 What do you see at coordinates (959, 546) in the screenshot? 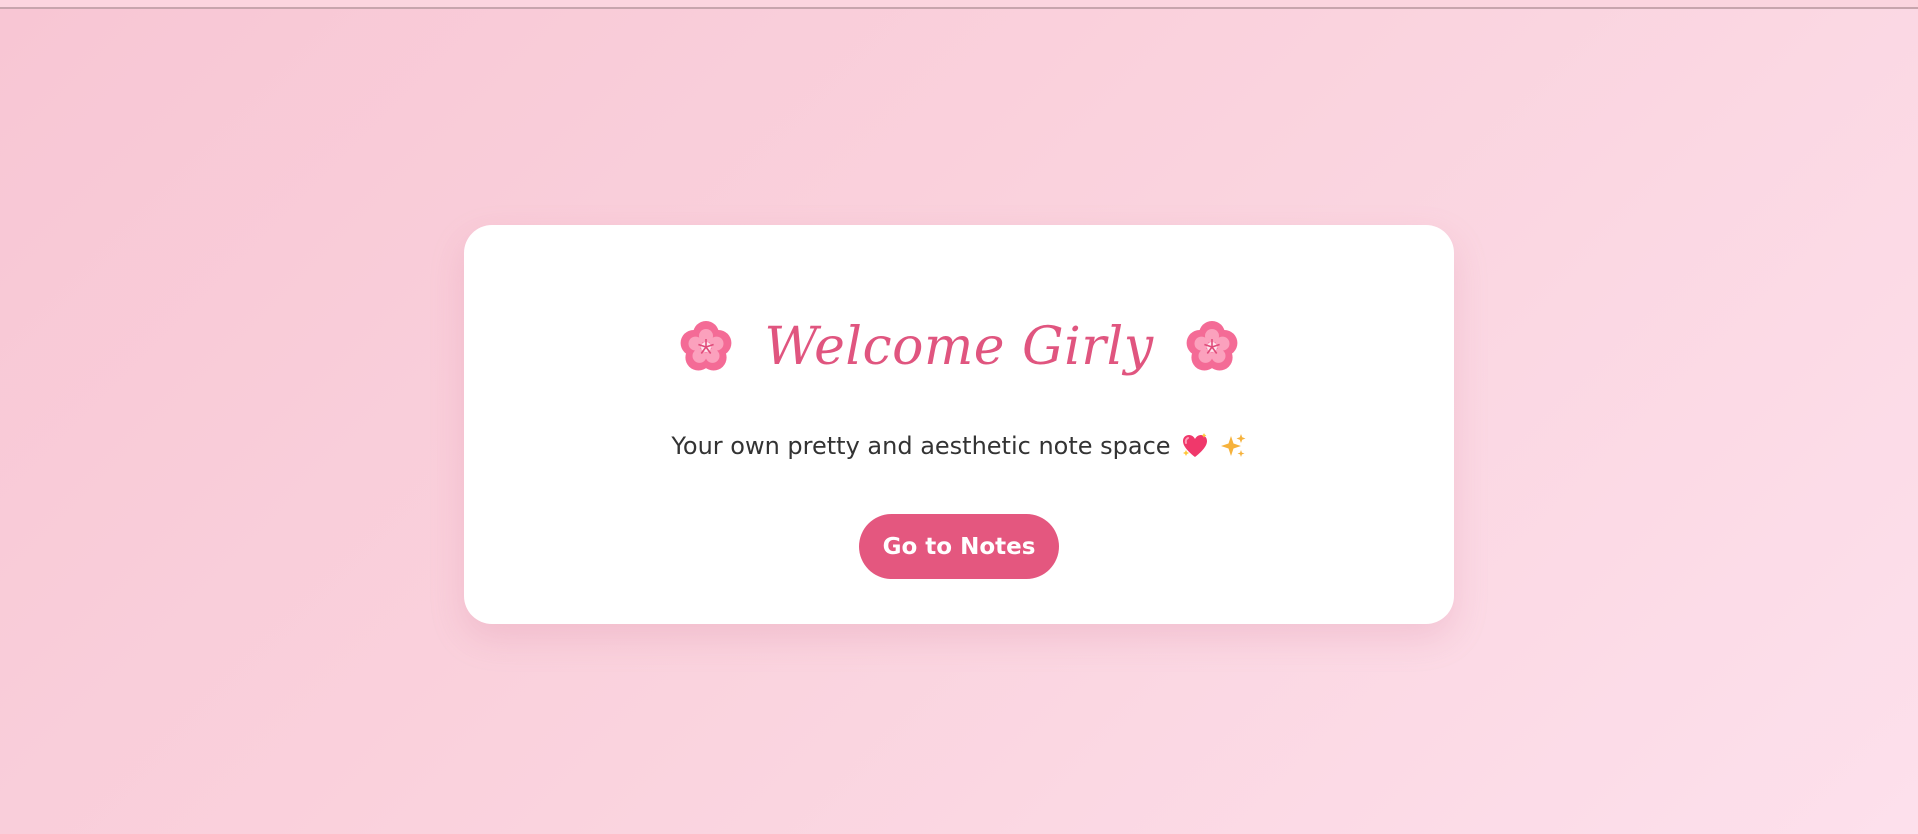
I see `go-to-notes-button: Go to Notes` at bounding box center [959, 546].